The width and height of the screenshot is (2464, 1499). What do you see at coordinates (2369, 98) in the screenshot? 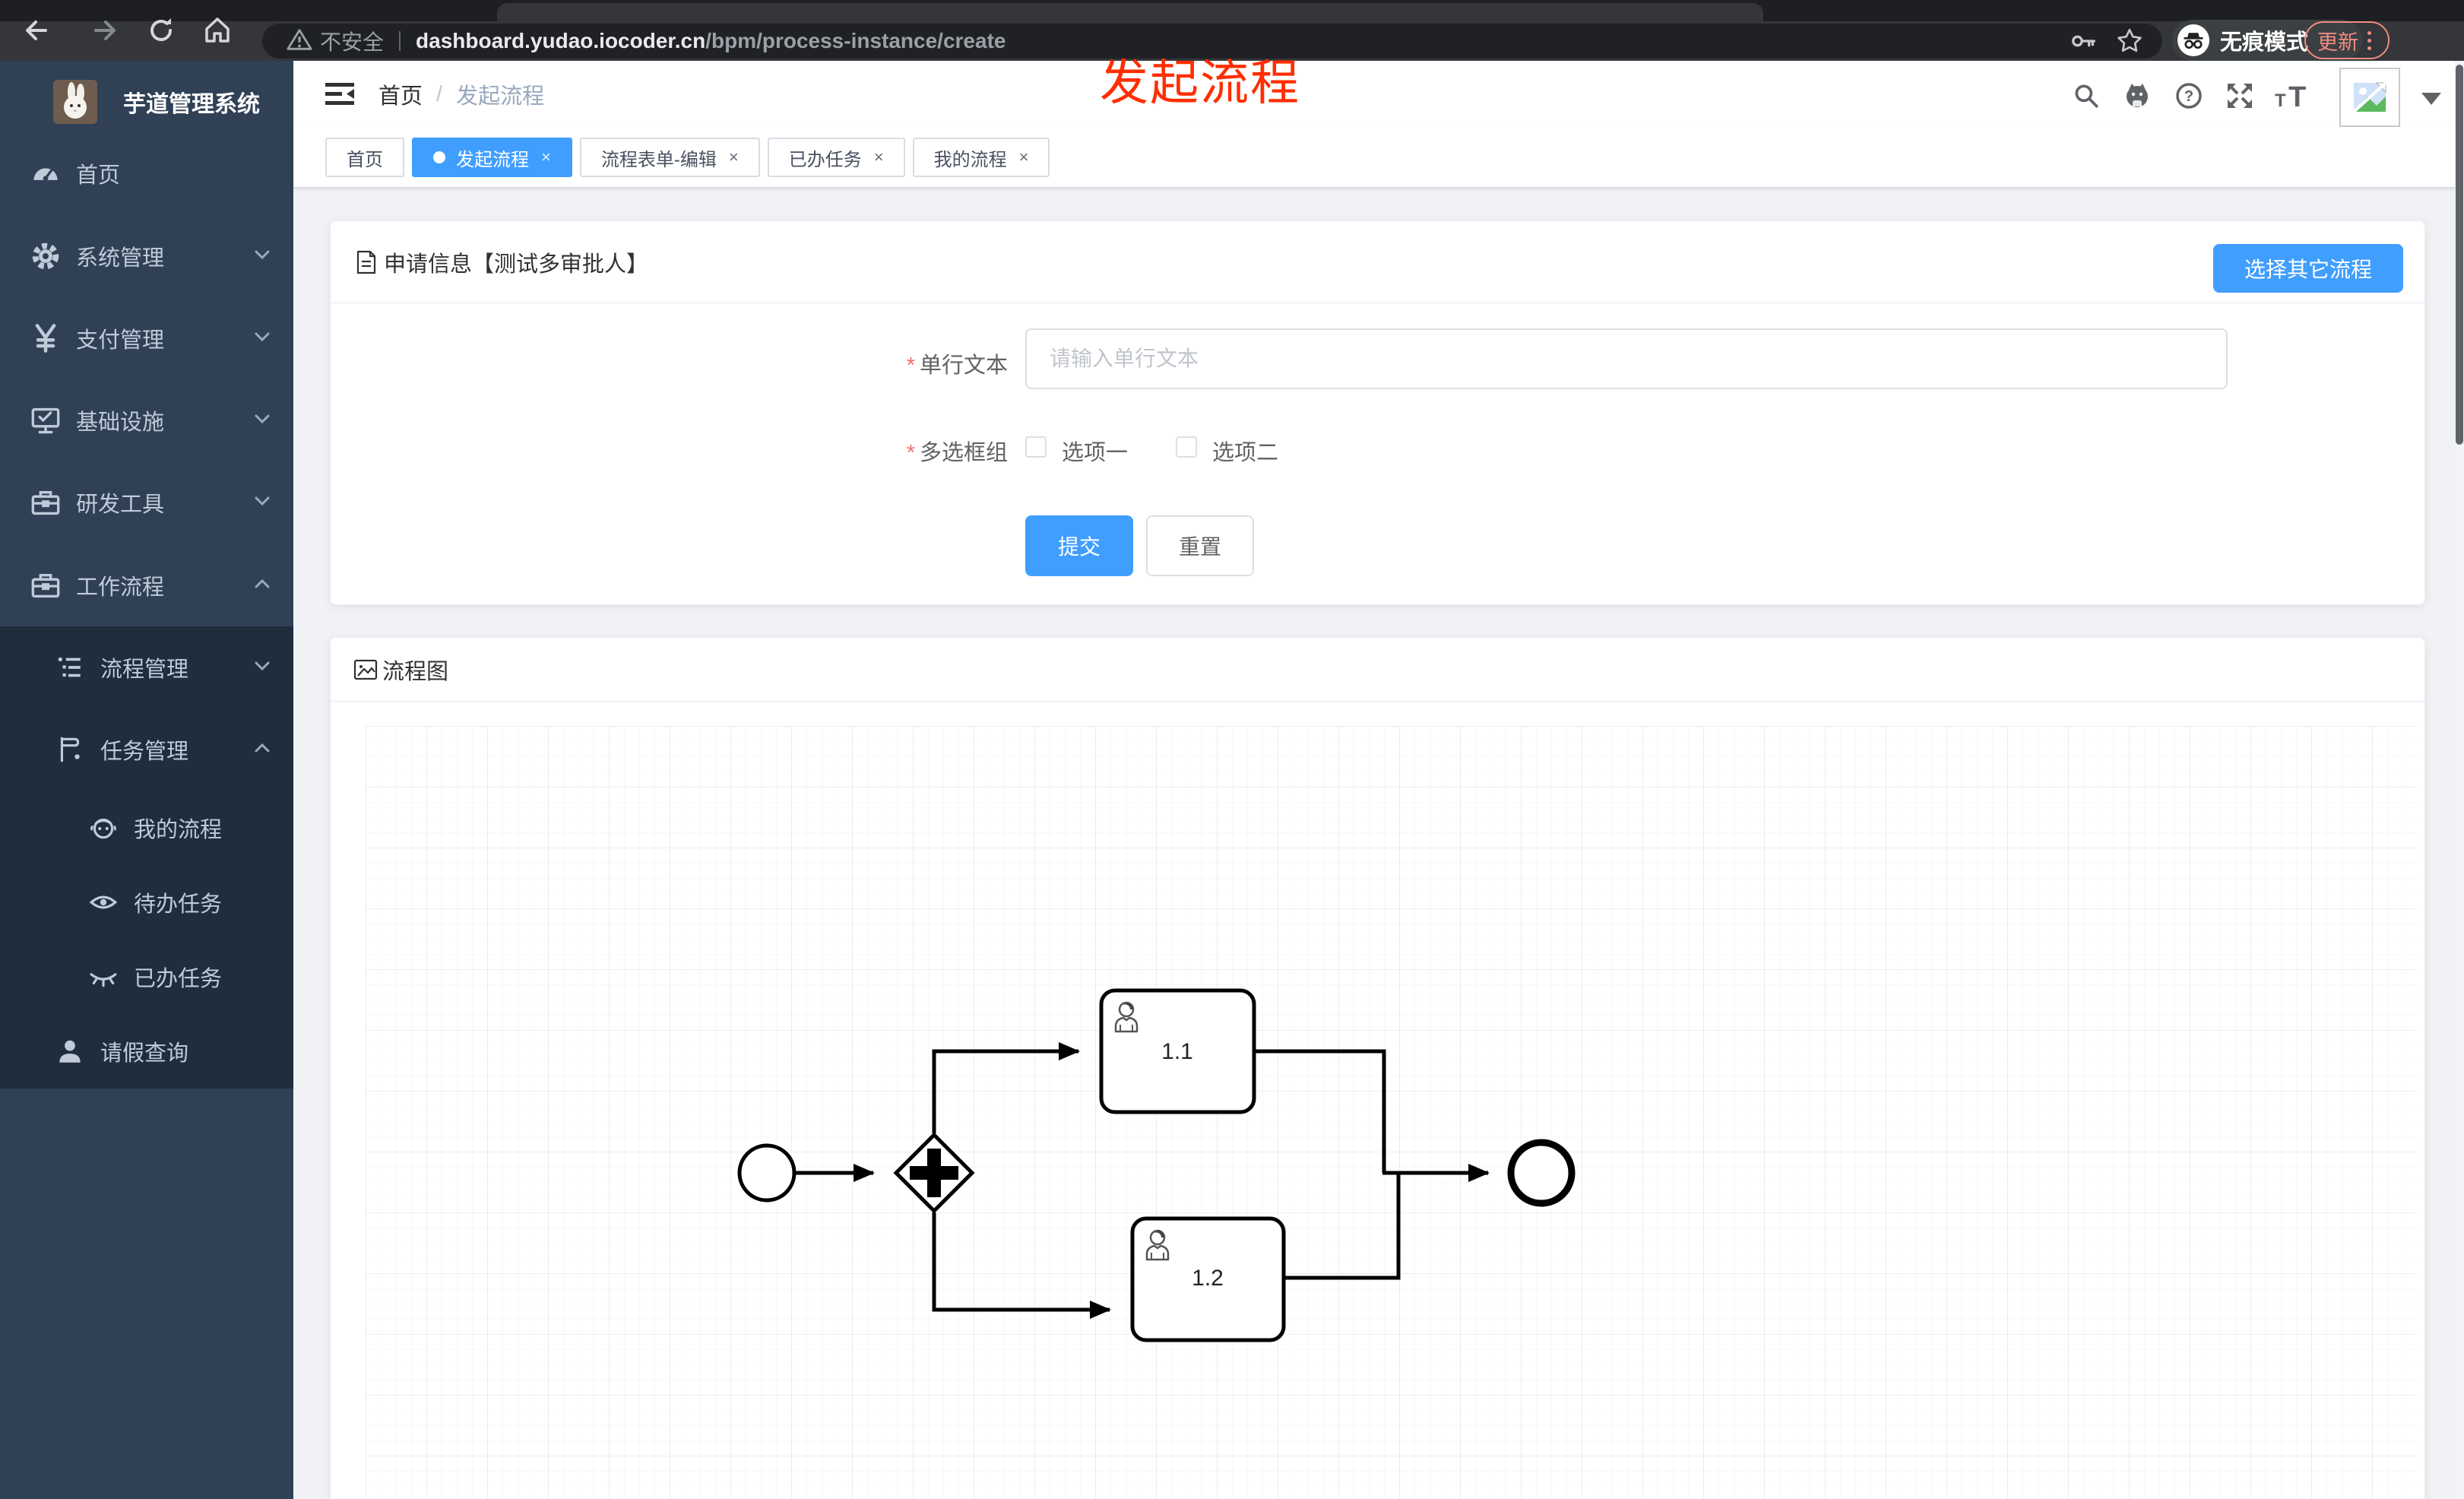
I see `avatar` at bounding box center [2369, 98].